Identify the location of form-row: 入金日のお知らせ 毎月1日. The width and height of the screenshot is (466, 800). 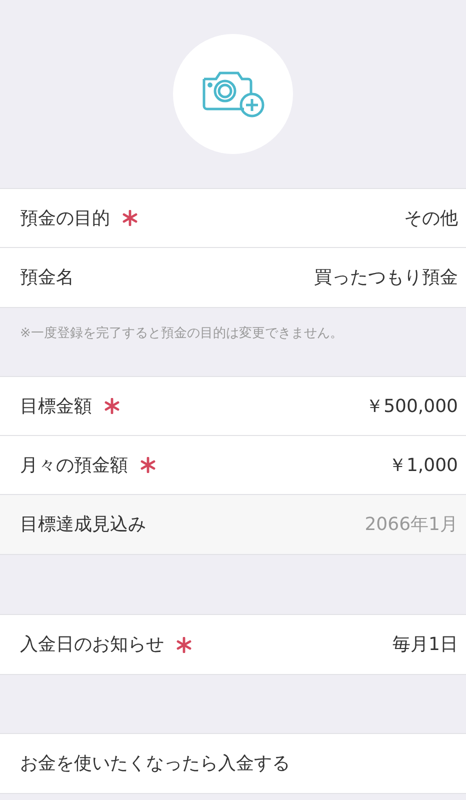
(233, 644).